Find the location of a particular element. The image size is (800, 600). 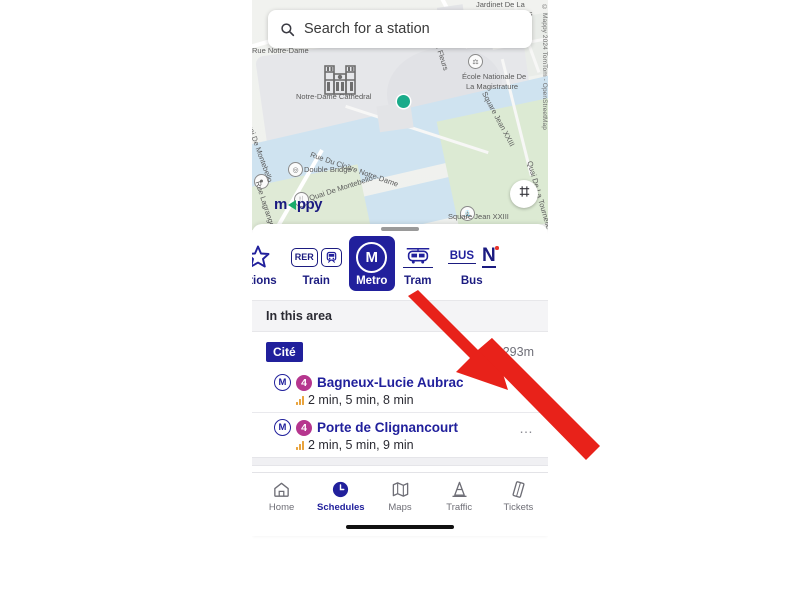

map-layers-icon is located at coordinates (524, 194).